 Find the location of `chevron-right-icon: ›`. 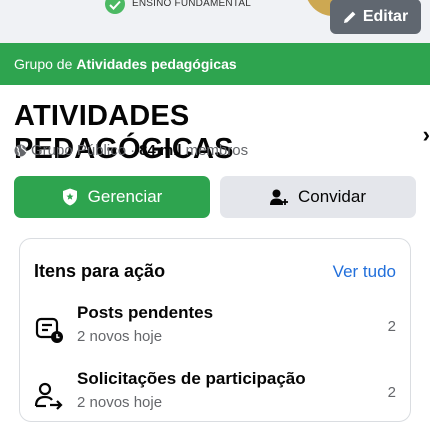

chevron-right-icon: › is located at coordinates (426, 134).